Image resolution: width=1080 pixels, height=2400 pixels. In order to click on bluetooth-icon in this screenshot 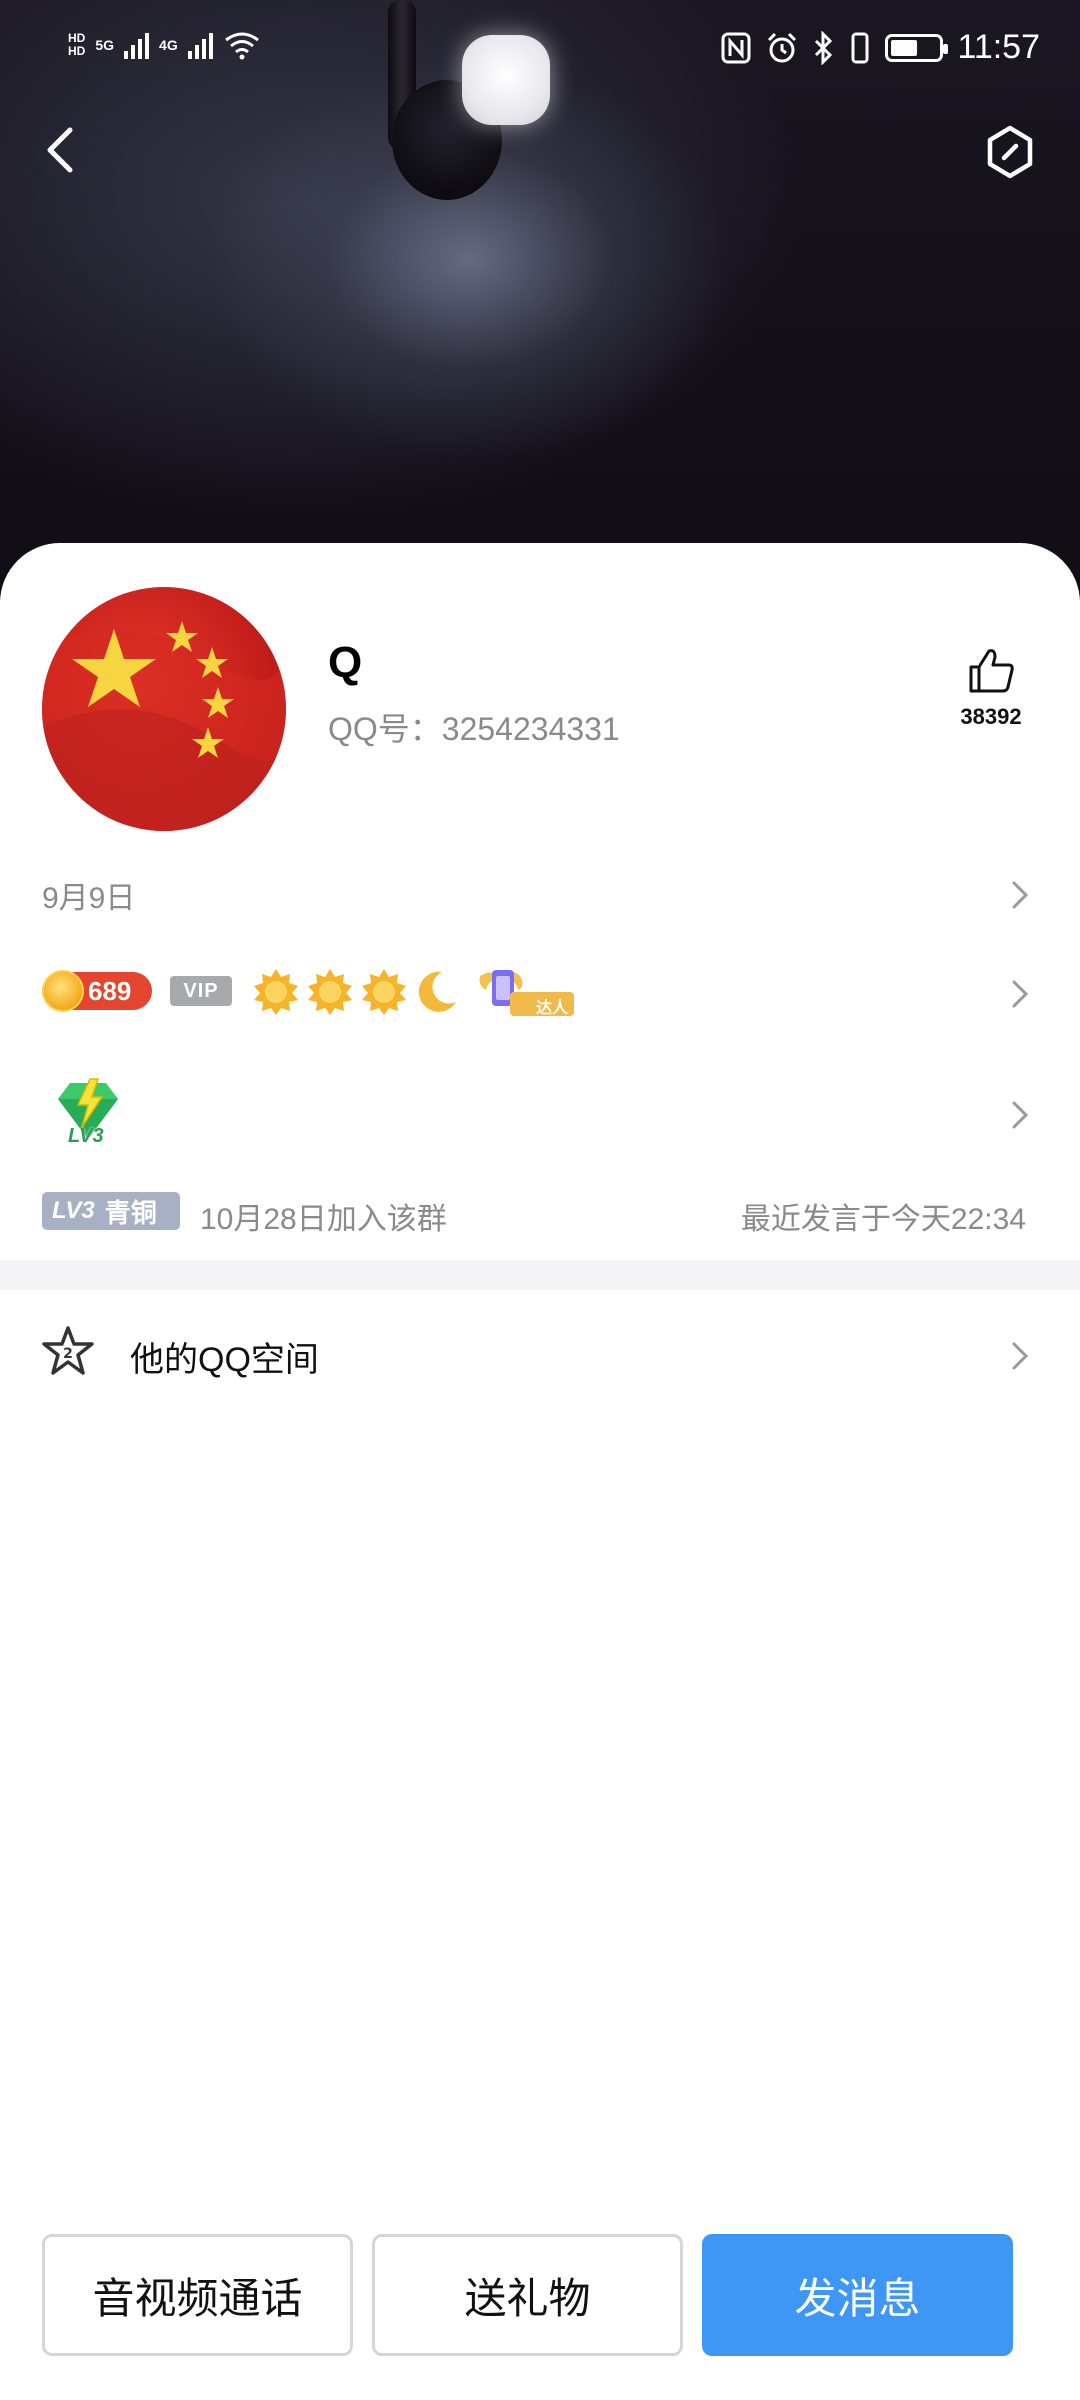, I will do `click(824, 47)`.